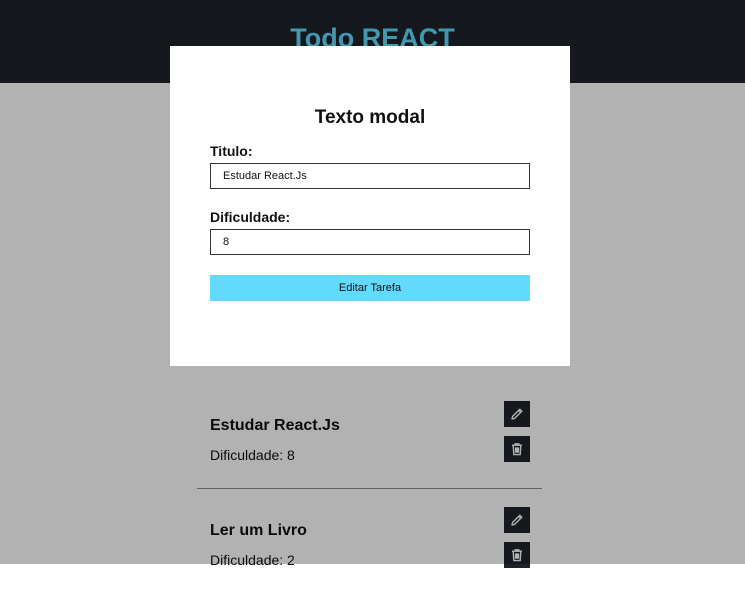 The height and width of the screenshot is (606, 745). What do you see at coordinates (370, 288) in the screenshot?
I see `edit-task-submit-button: Editar Tarefa` at bounding box center [370, 288].